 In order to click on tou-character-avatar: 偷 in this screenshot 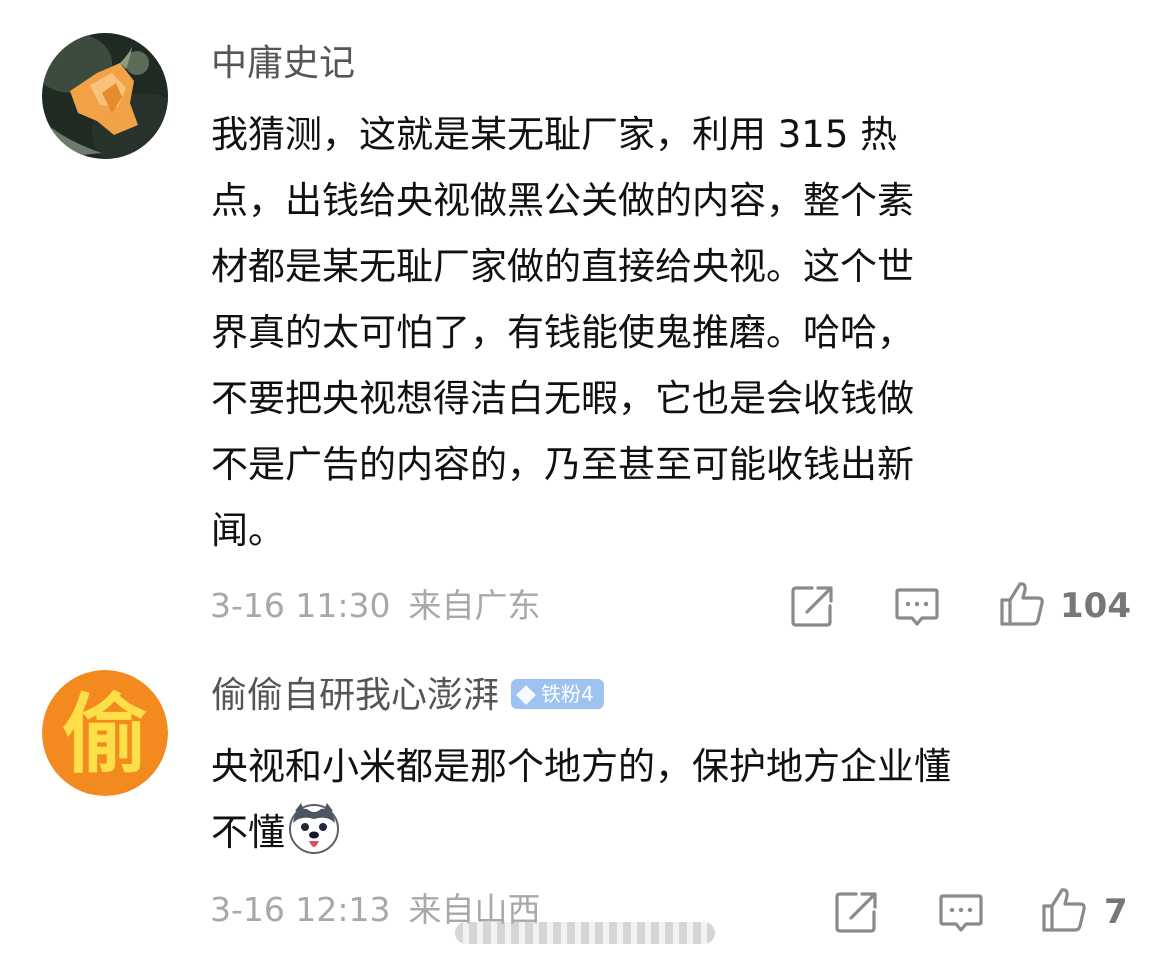, I will do `click(105, 733)`.